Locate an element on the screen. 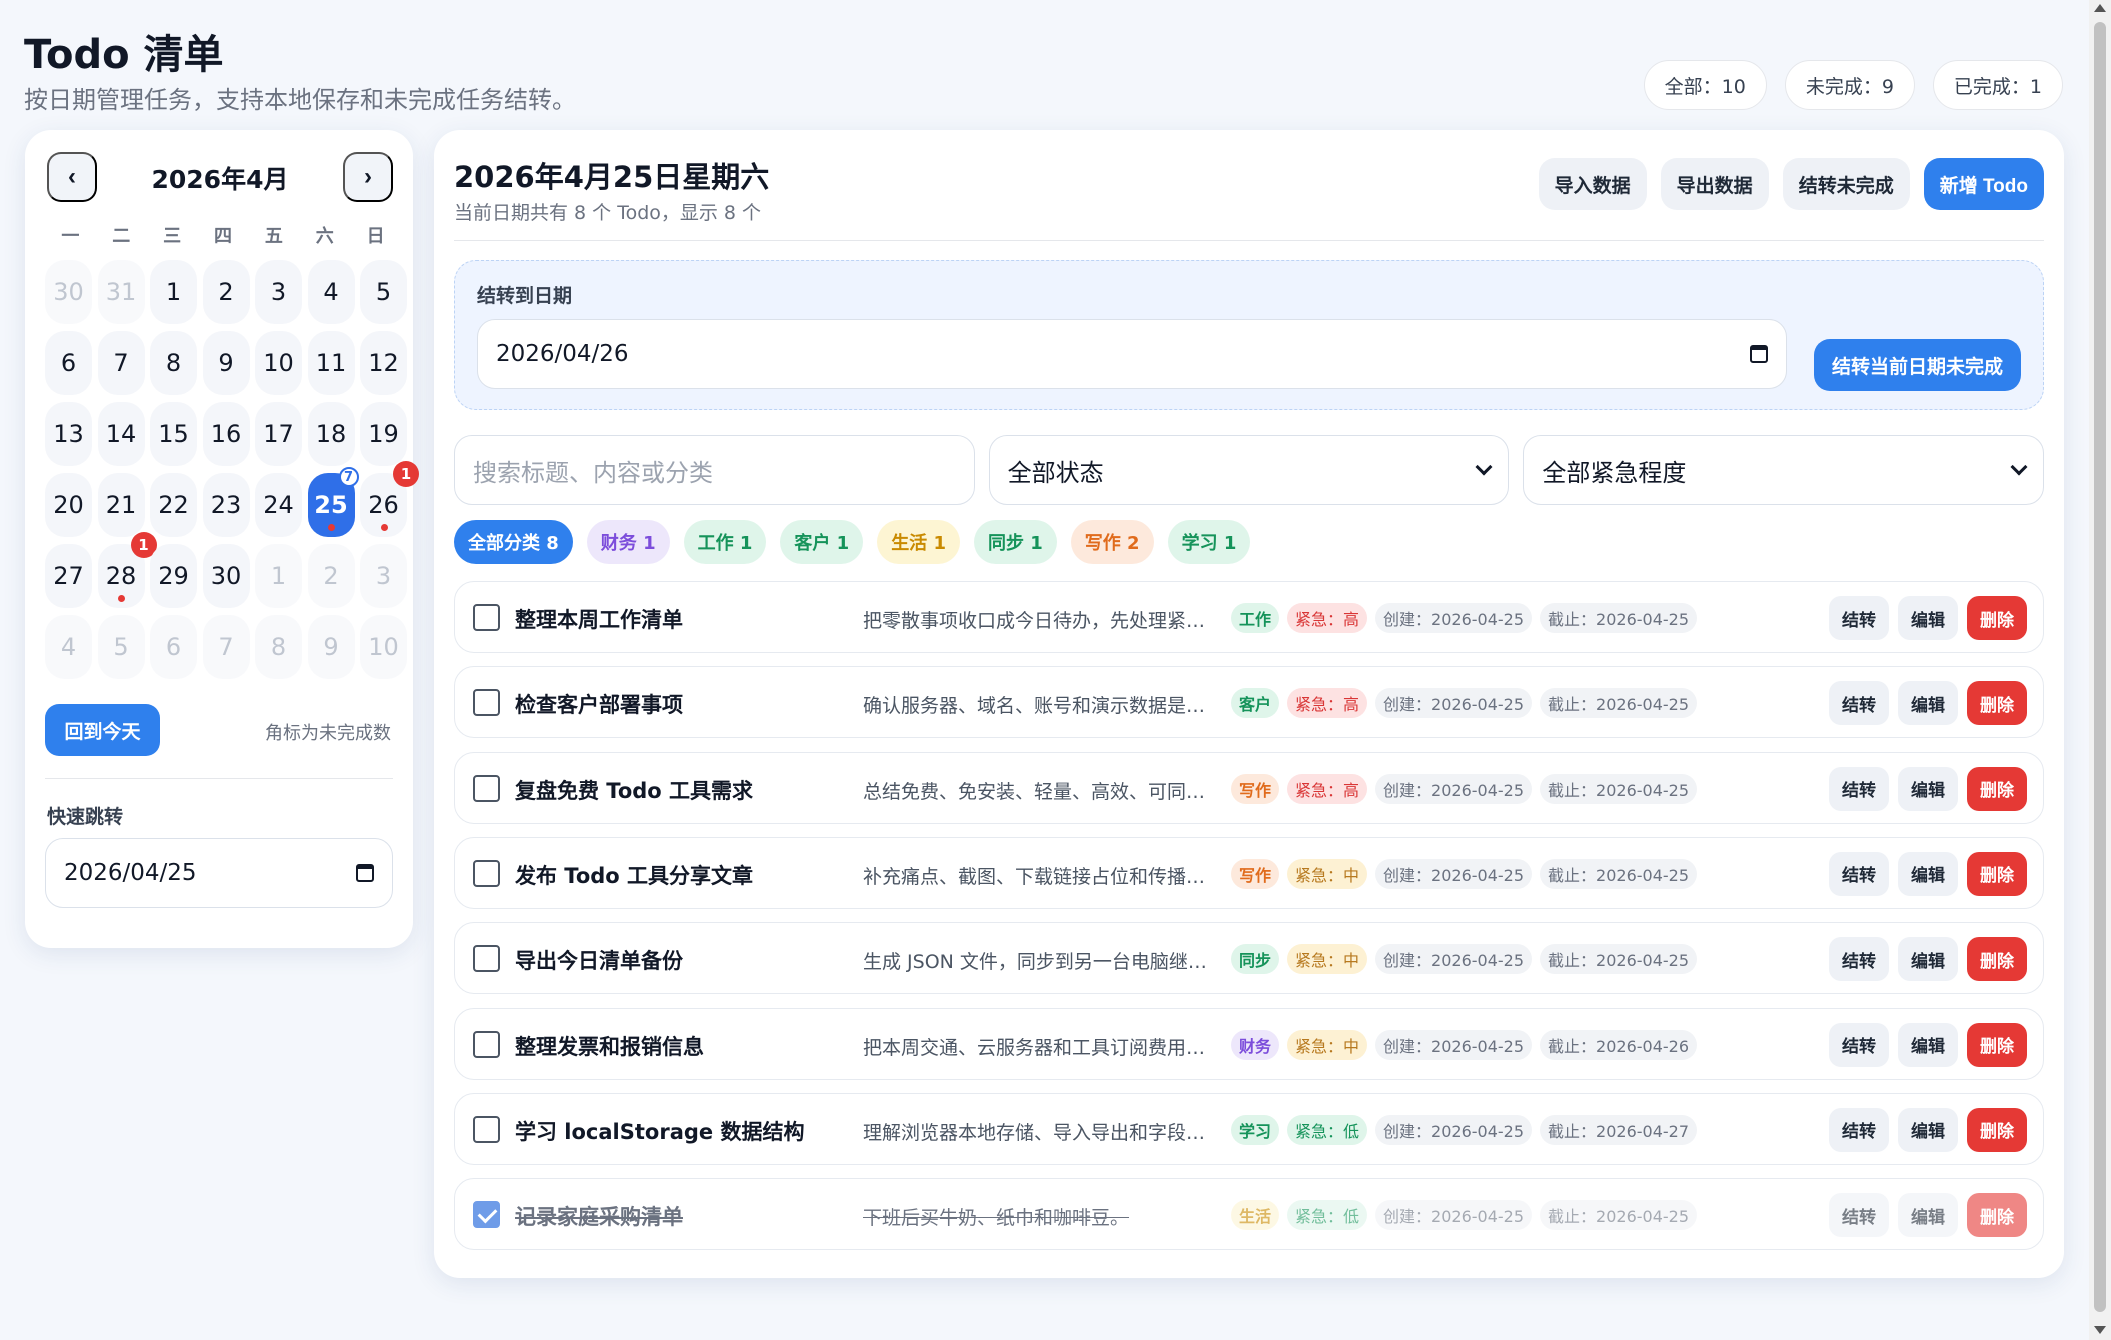 The width and height of the screenshot is (2111, 1340). calendar-day: 20 is located at coordinates (68, 505).